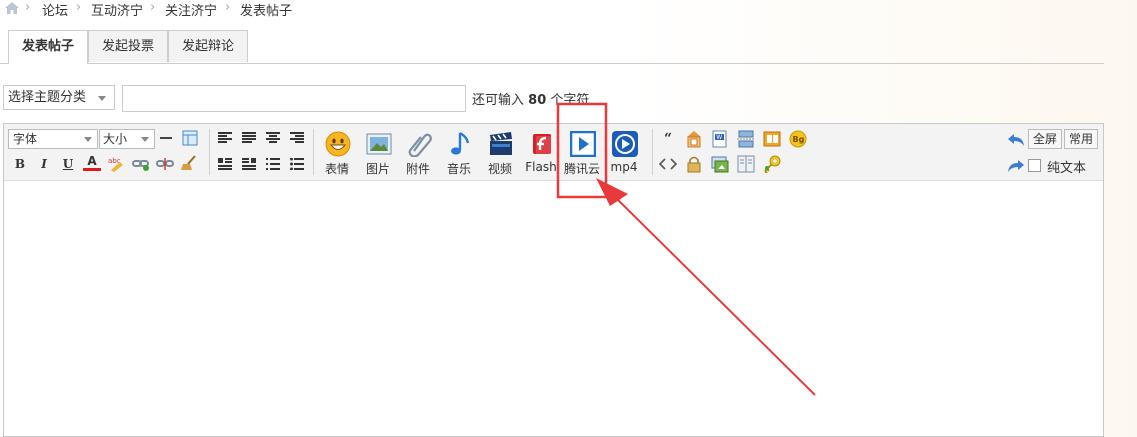  What do you see at coordinates (92, 162) in the screenshot?
I see `font-color-button: A` at bounding box center [92, 162].